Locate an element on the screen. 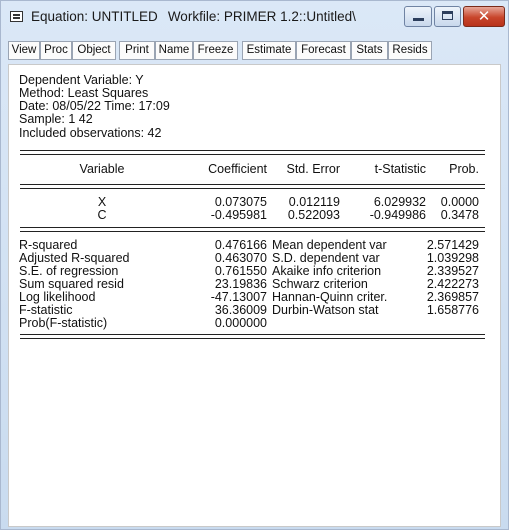 The width and height of the screenshot is (509, 530). stat-value: 2.571429 is located at coordinates (452, 245).